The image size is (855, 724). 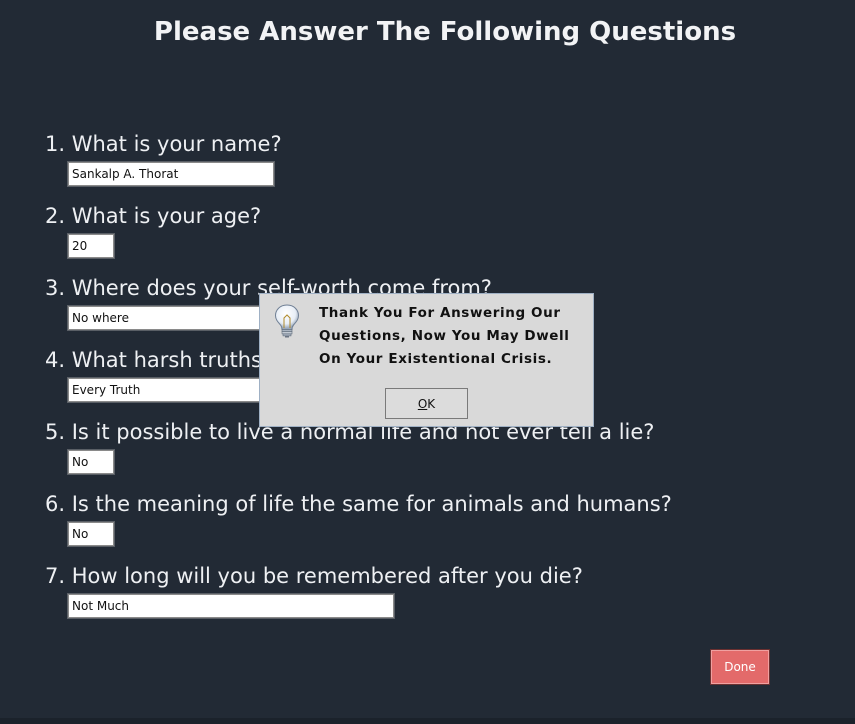 I want to click on ok-label-rest: K, so click(x=431, y=403).